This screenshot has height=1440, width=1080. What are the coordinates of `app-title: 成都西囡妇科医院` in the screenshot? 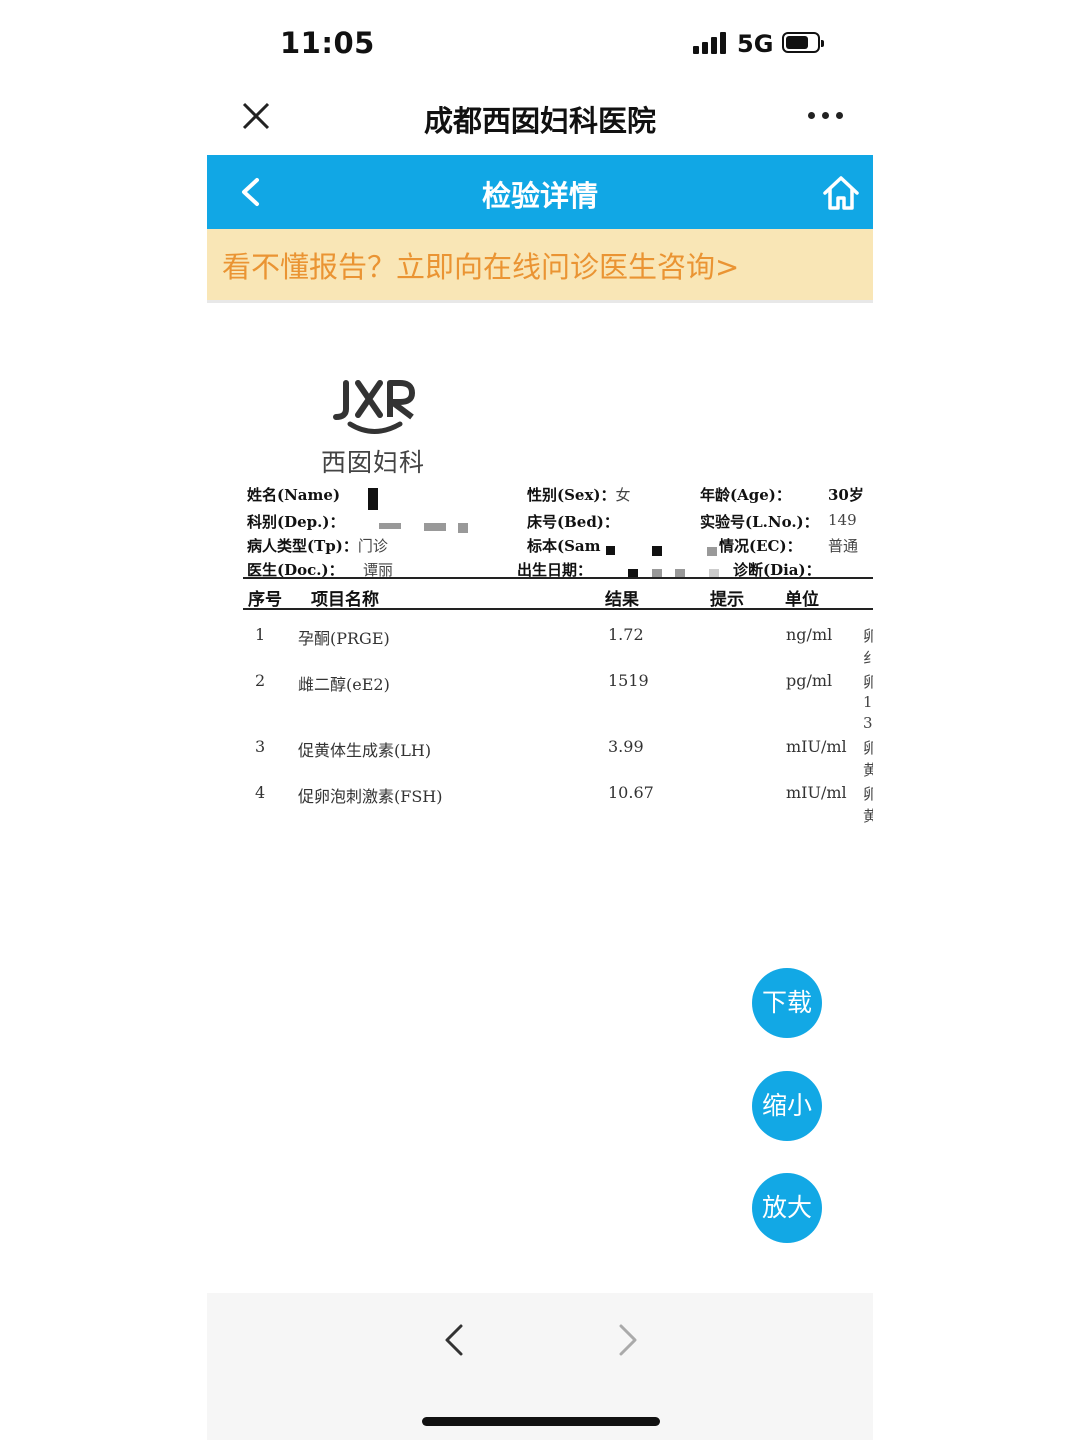 It's located at (539, 121).